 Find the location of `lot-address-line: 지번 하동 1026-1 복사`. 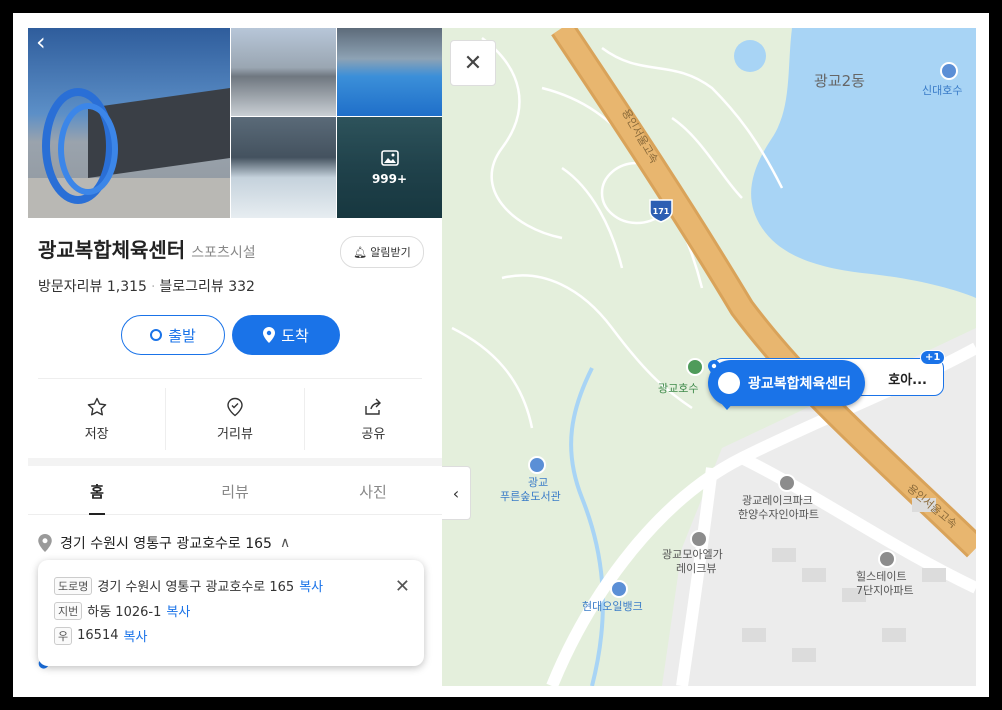

lot-address-line: 지번 하동 1026-1 복사 is located at coordinates (122, 610).